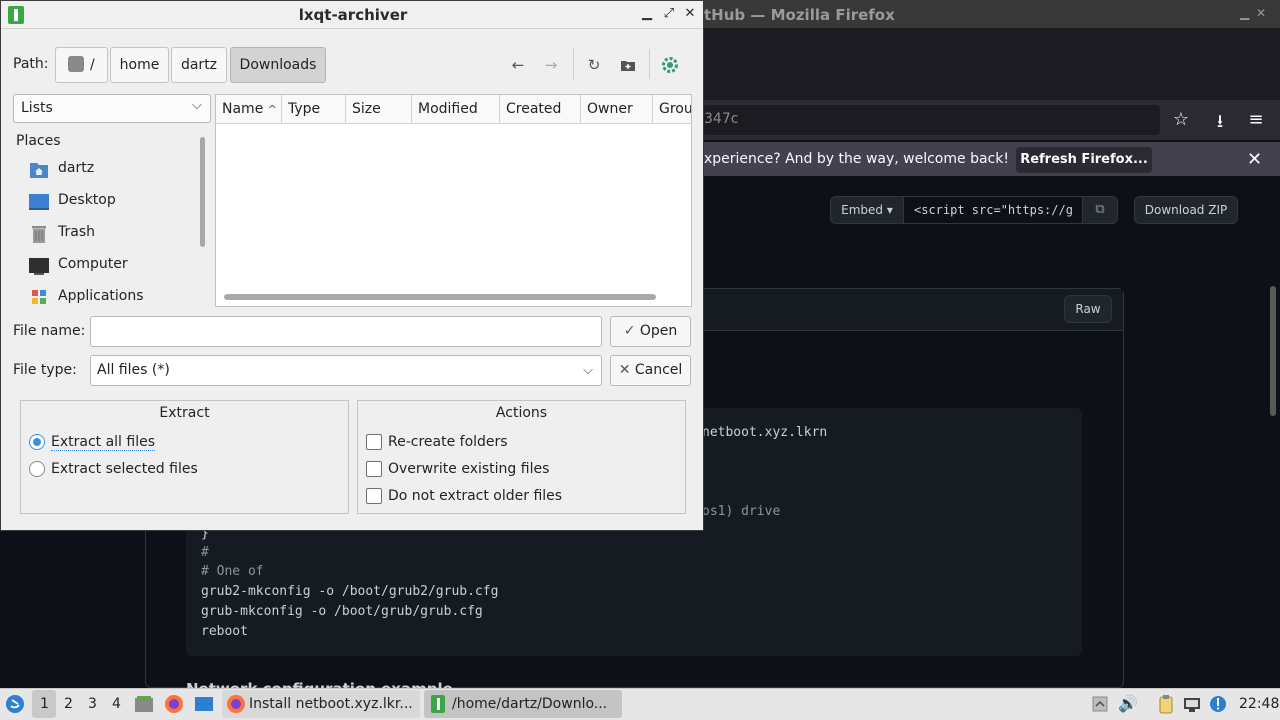 The width and height of the screenshot is (1280, 720). What do you see at coordinates (37, 442) in the screenshot?
I see `extract-all-radio` at bounding box center [37, 442].